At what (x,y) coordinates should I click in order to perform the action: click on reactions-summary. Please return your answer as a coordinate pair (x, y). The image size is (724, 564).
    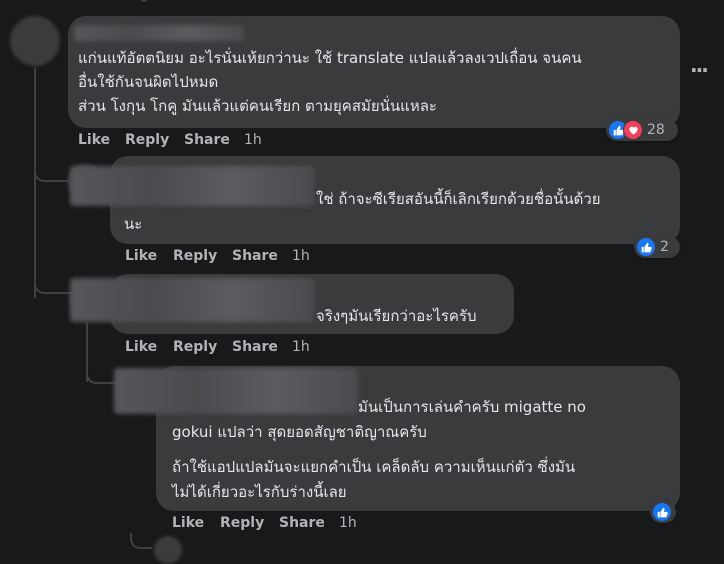
    Looking at the image, I should click on (663, 512).